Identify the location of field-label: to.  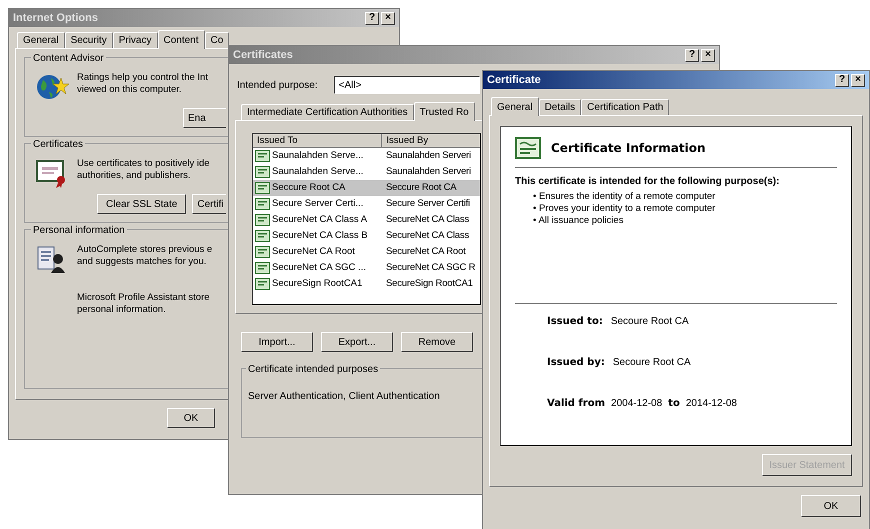
(674, 404).